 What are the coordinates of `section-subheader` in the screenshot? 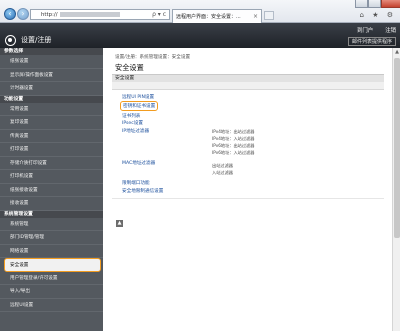 It's located at (248, 86).